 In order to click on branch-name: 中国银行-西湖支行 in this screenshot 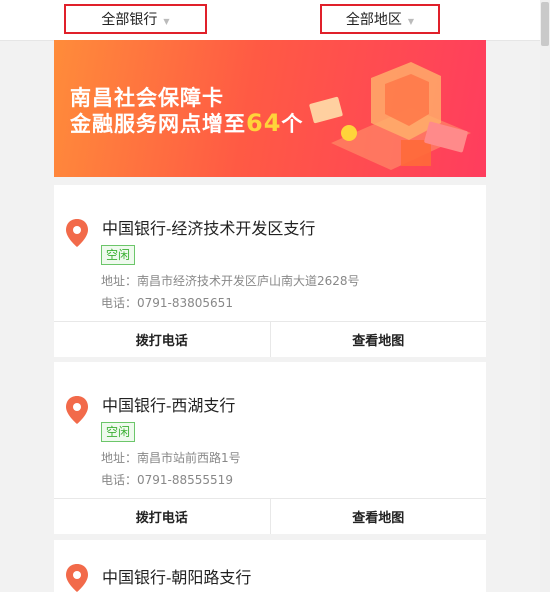, I will do `click(169, 405)`.